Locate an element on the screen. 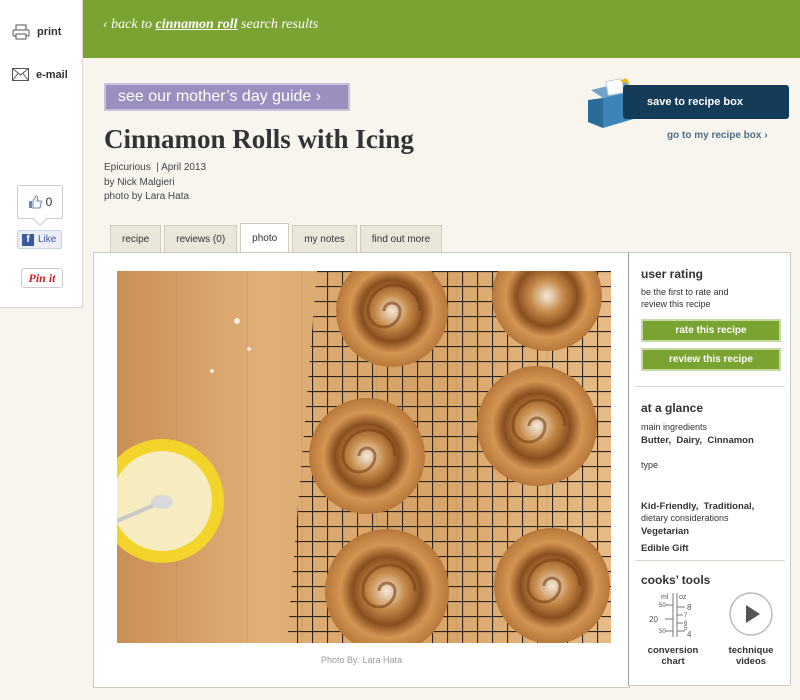 This screenshot has width=800, height=700. tab-reviews: reviews (0) is located at coordinates (201, 239).